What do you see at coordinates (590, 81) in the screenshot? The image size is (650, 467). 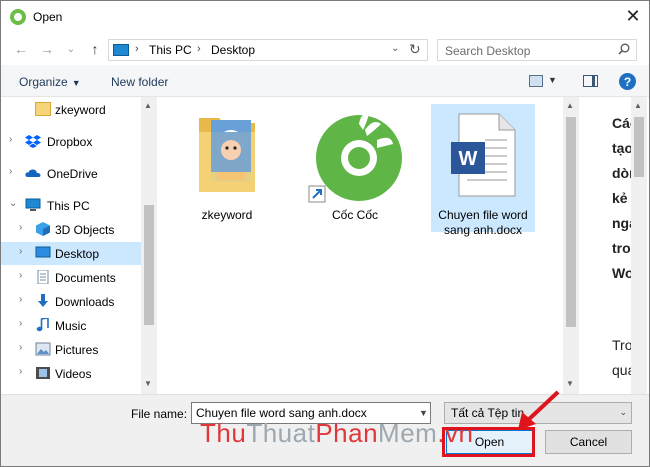 I see `preview-pane-icon` at bounding box center [590, 81].